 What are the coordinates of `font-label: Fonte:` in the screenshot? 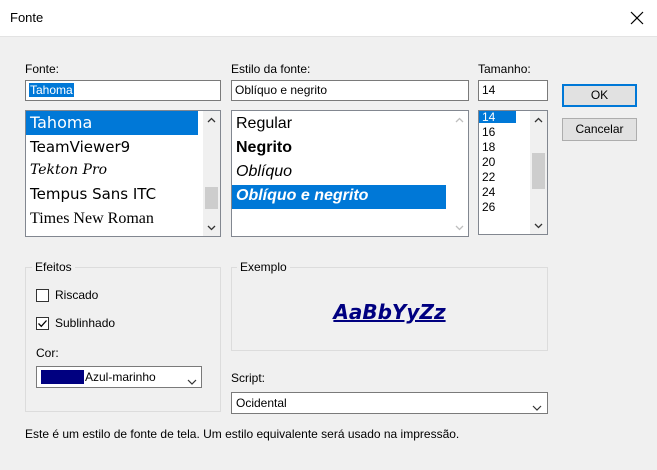 It's located at (42, 69).